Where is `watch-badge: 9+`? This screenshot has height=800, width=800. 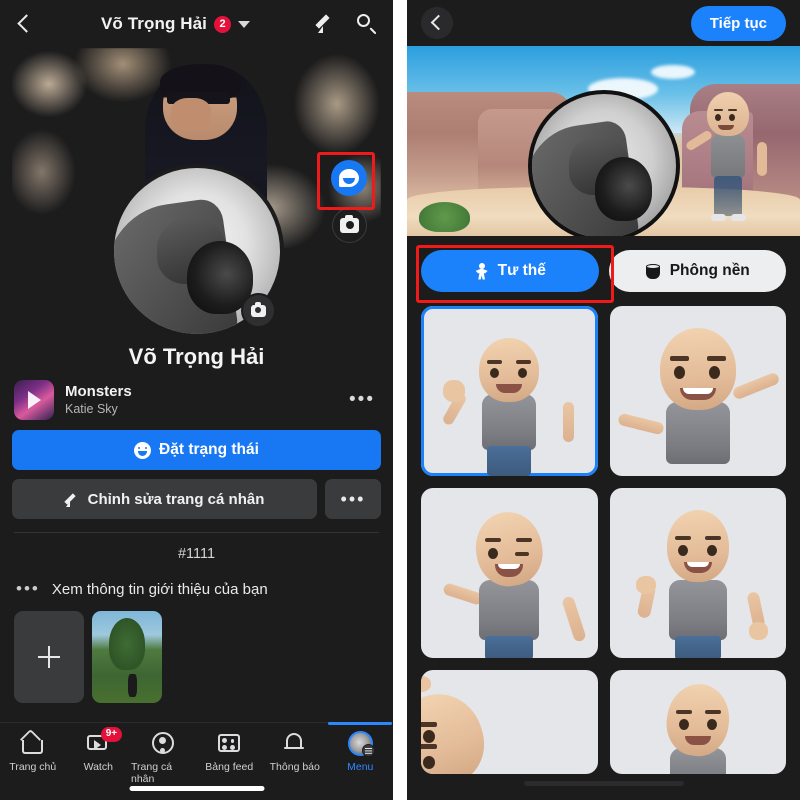
watch-badge: 9+ is located at coordinates (111, 734).